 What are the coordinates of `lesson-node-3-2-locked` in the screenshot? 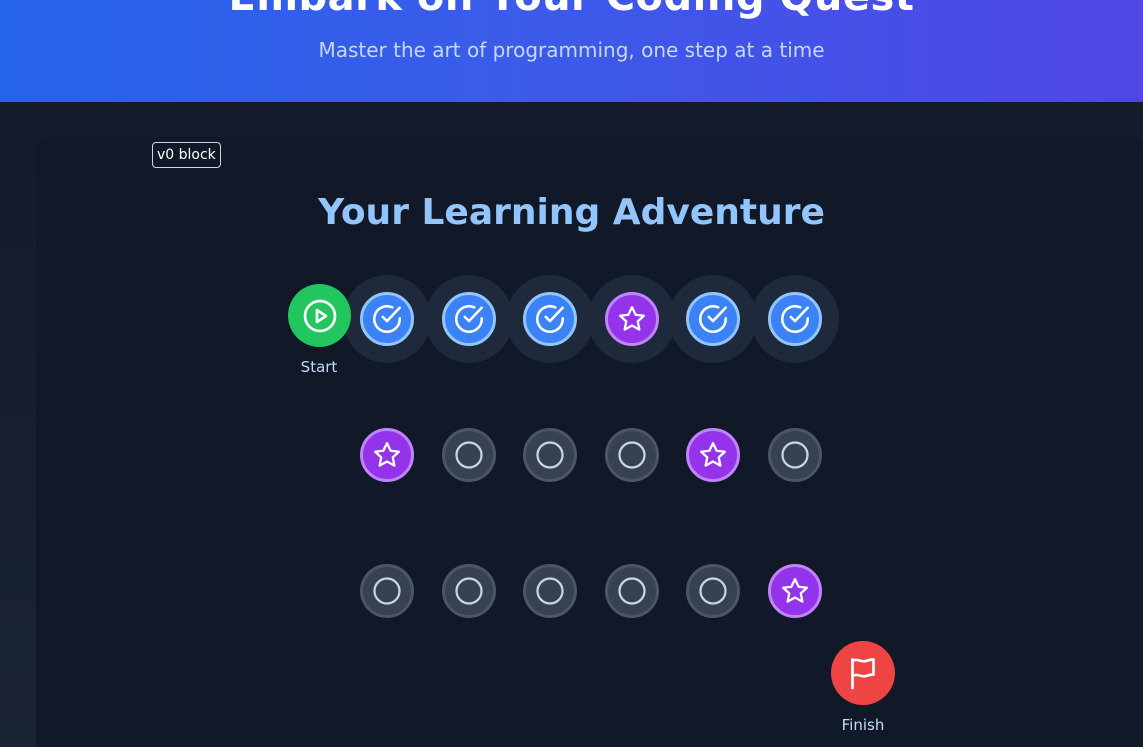 It's located at (469, 591).